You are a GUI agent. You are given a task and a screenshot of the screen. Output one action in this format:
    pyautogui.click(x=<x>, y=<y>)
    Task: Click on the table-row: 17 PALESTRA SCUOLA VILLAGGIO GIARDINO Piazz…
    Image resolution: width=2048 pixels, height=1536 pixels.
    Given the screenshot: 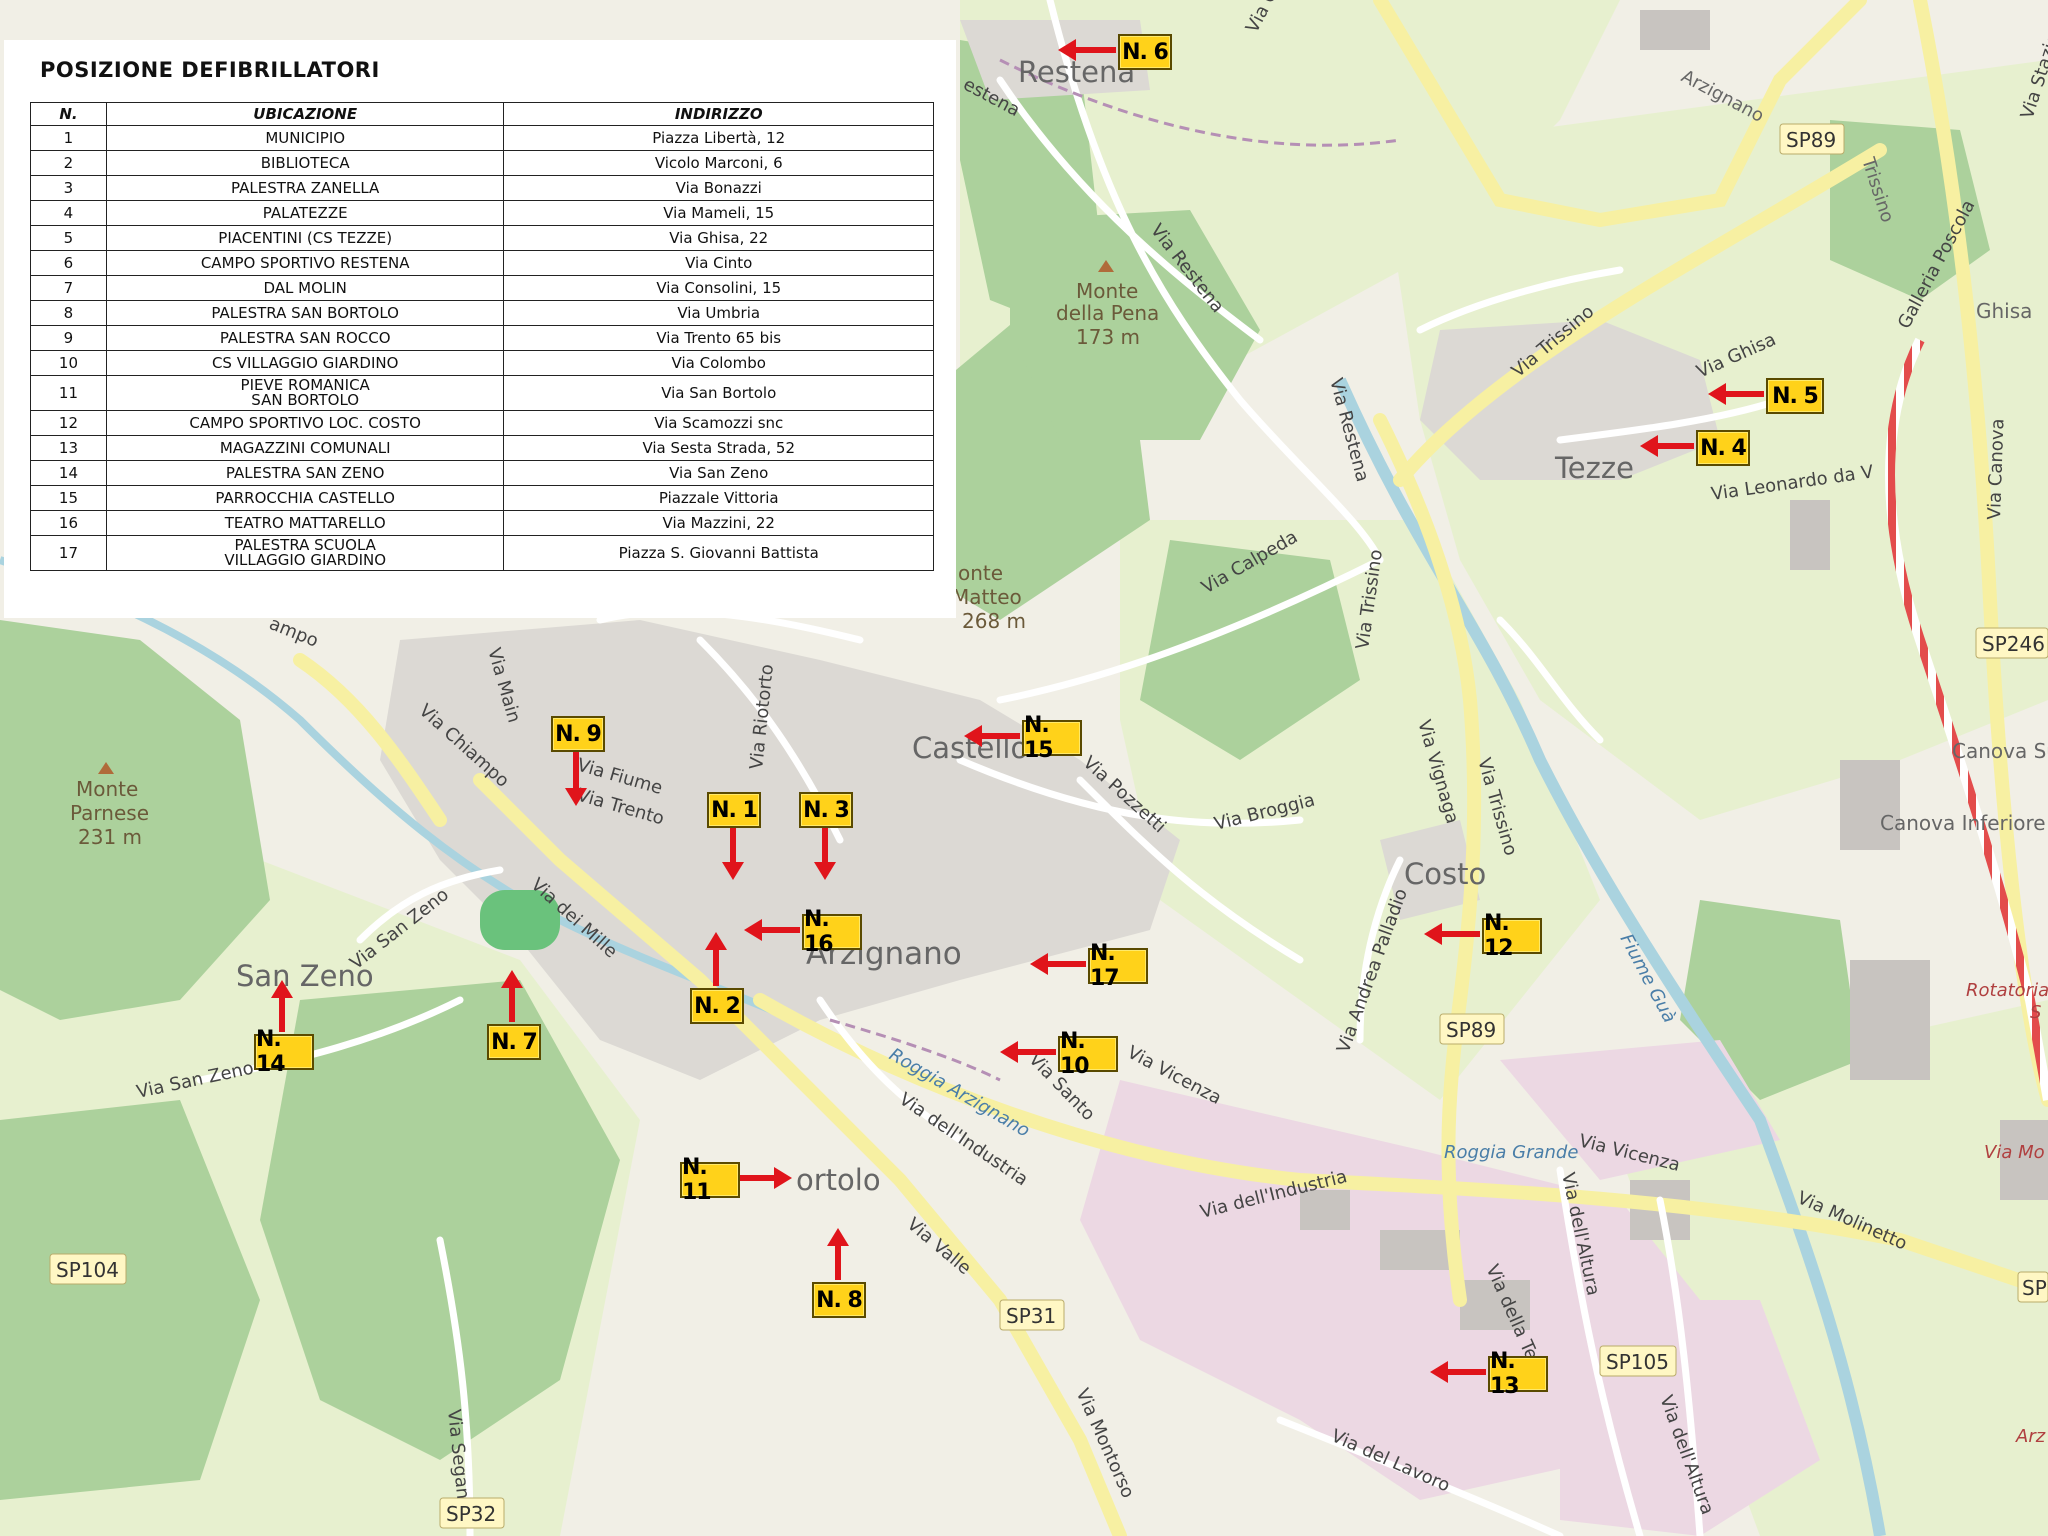 What is the action you would take?
    pyautogui.click(x=482, y=553)
    